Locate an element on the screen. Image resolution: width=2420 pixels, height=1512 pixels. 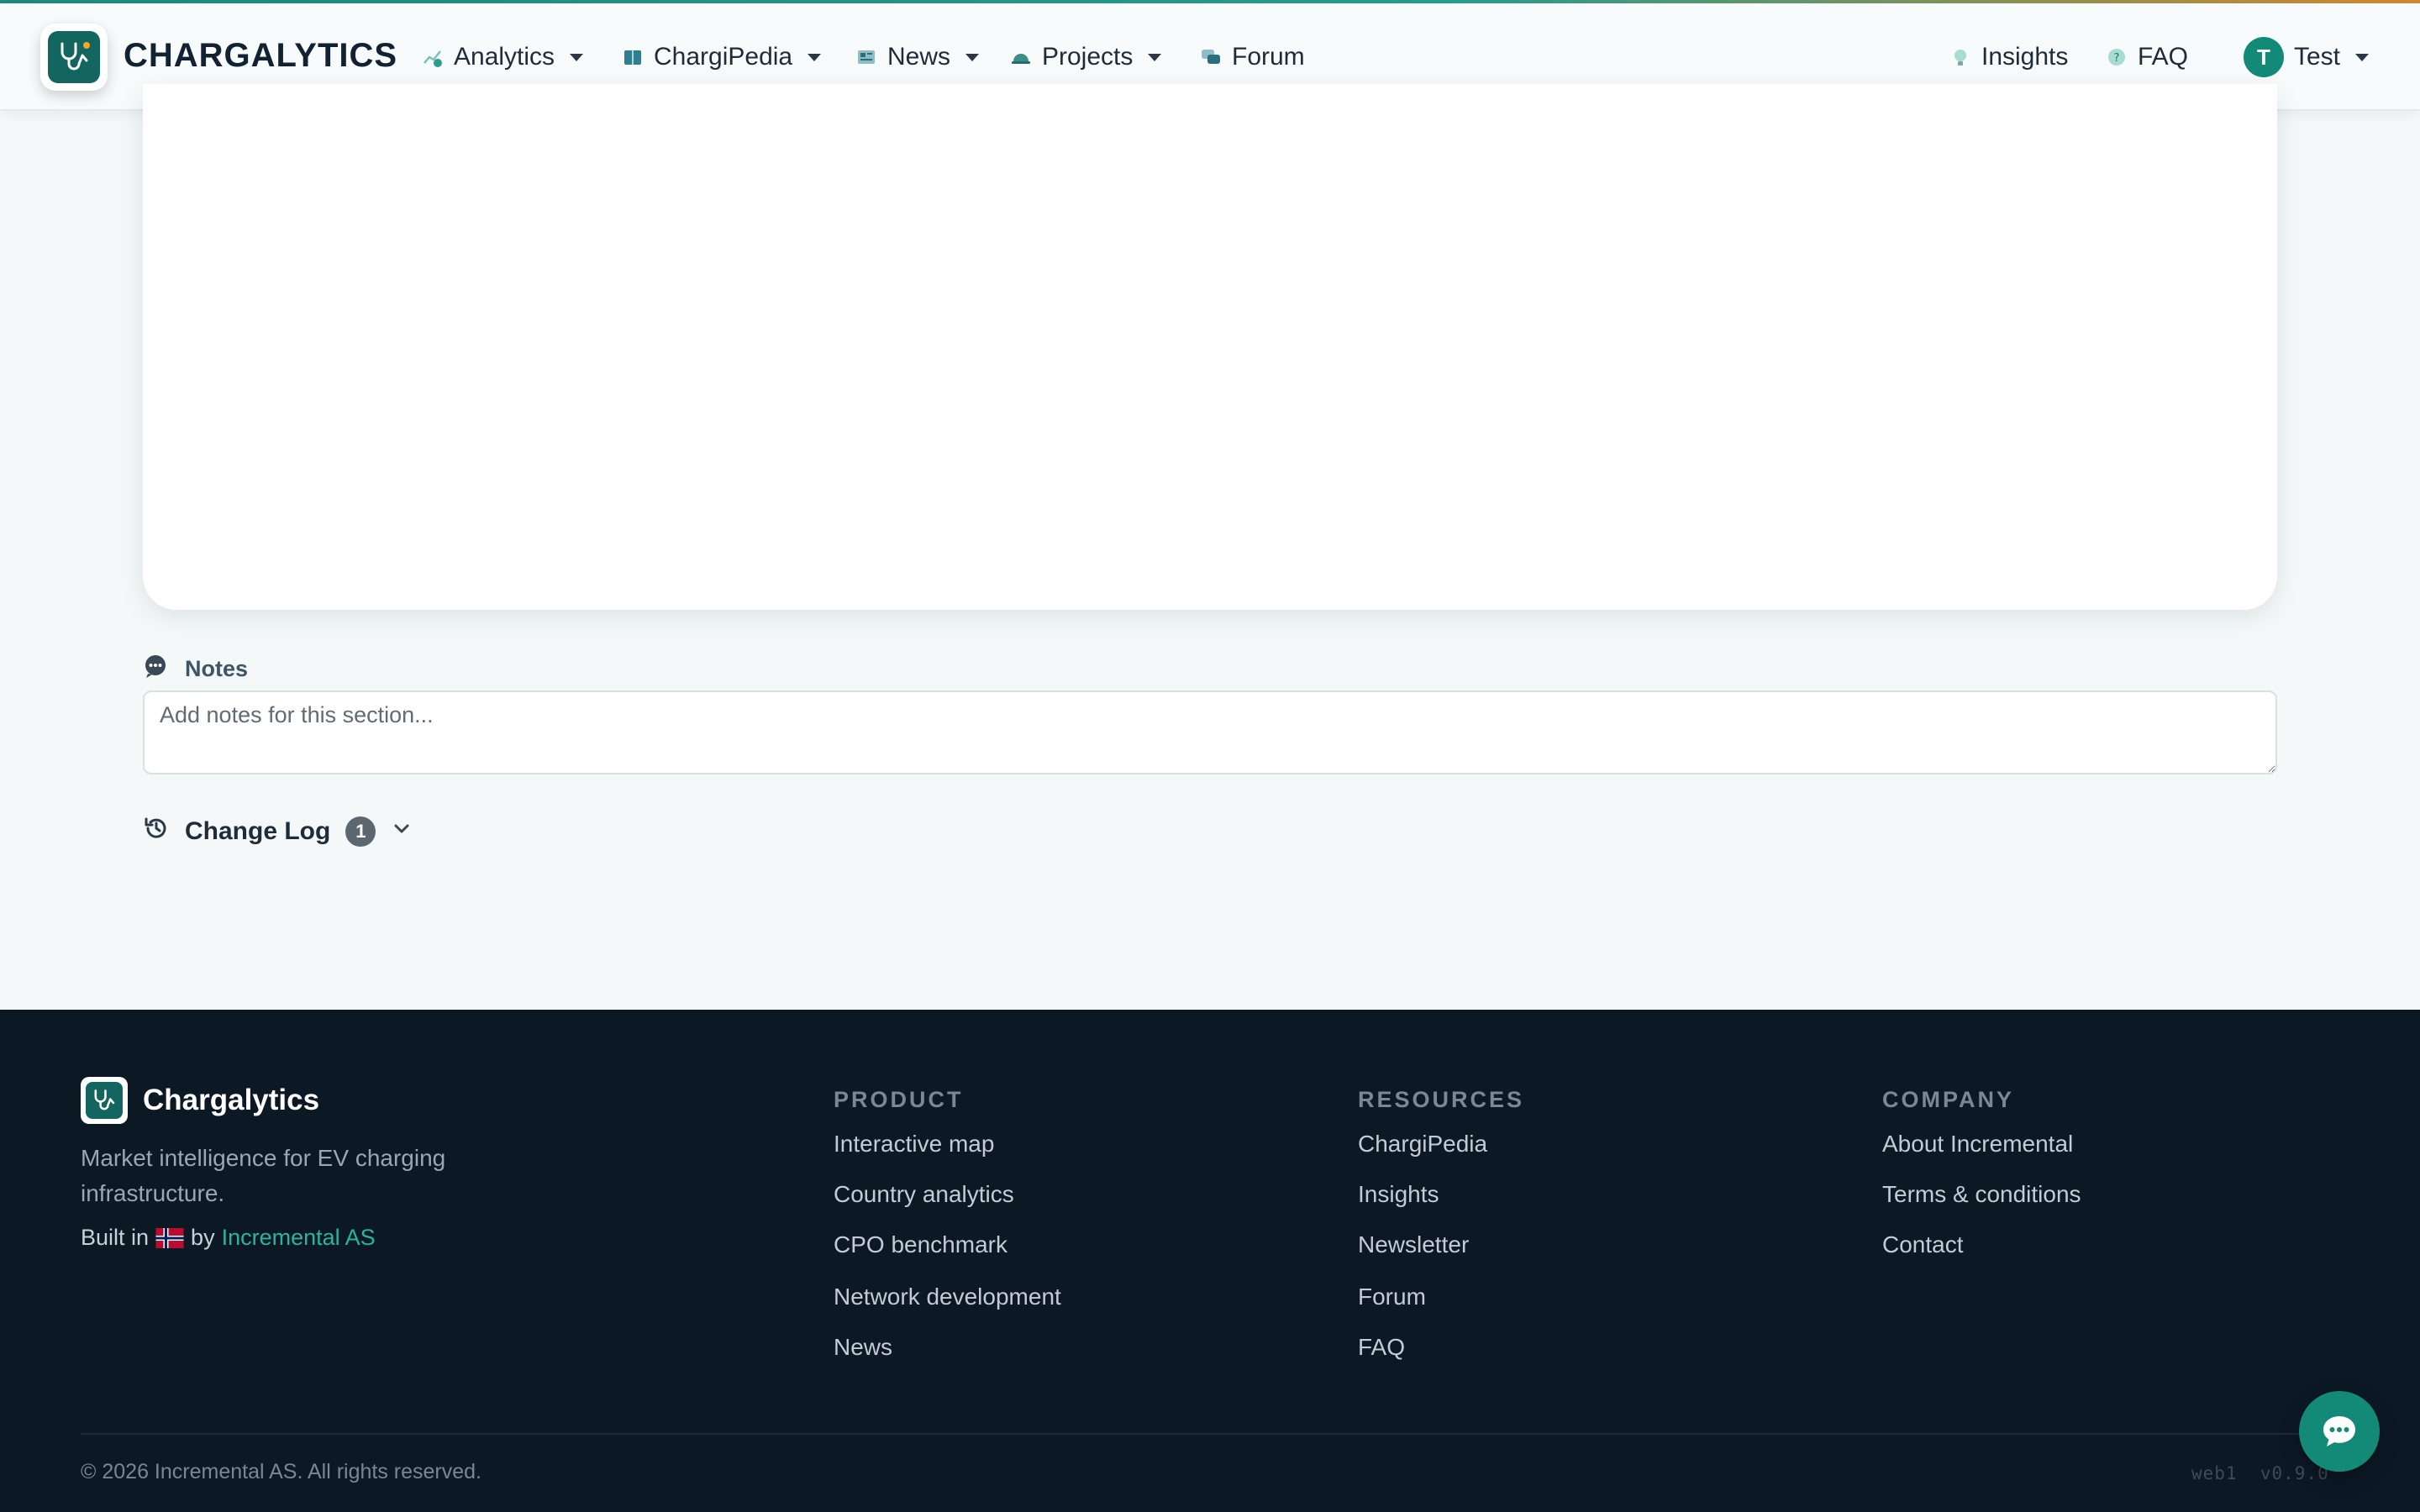
chat-bubbles-icon is located at coordinates (1211, 57).